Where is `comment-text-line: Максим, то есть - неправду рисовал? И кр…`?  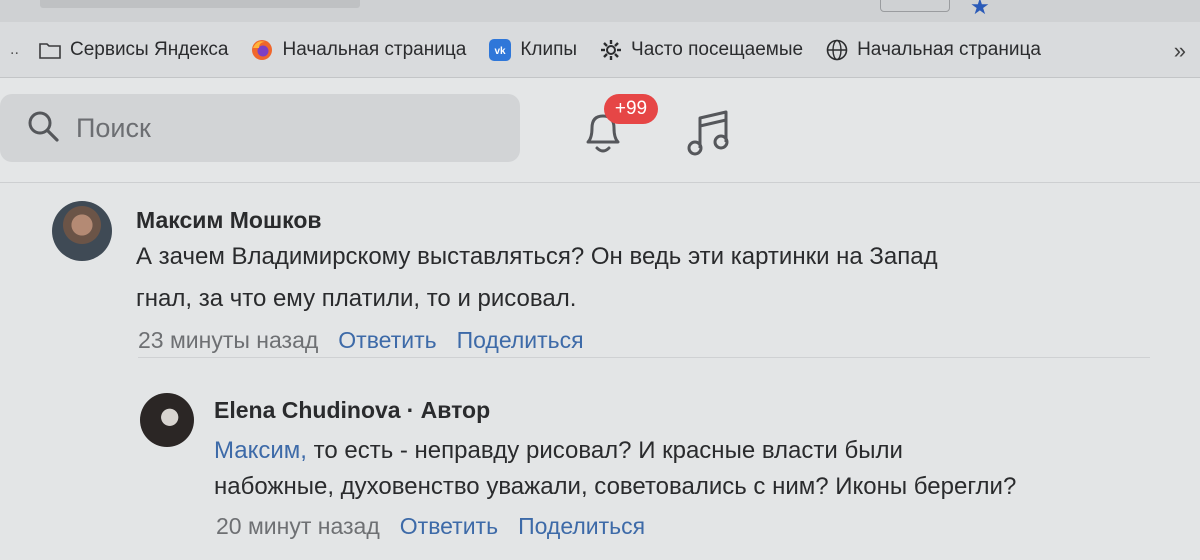
comment-text-line: Максим, то есть - неправду рисовал? И кр… is located at coordinates (558, 451).